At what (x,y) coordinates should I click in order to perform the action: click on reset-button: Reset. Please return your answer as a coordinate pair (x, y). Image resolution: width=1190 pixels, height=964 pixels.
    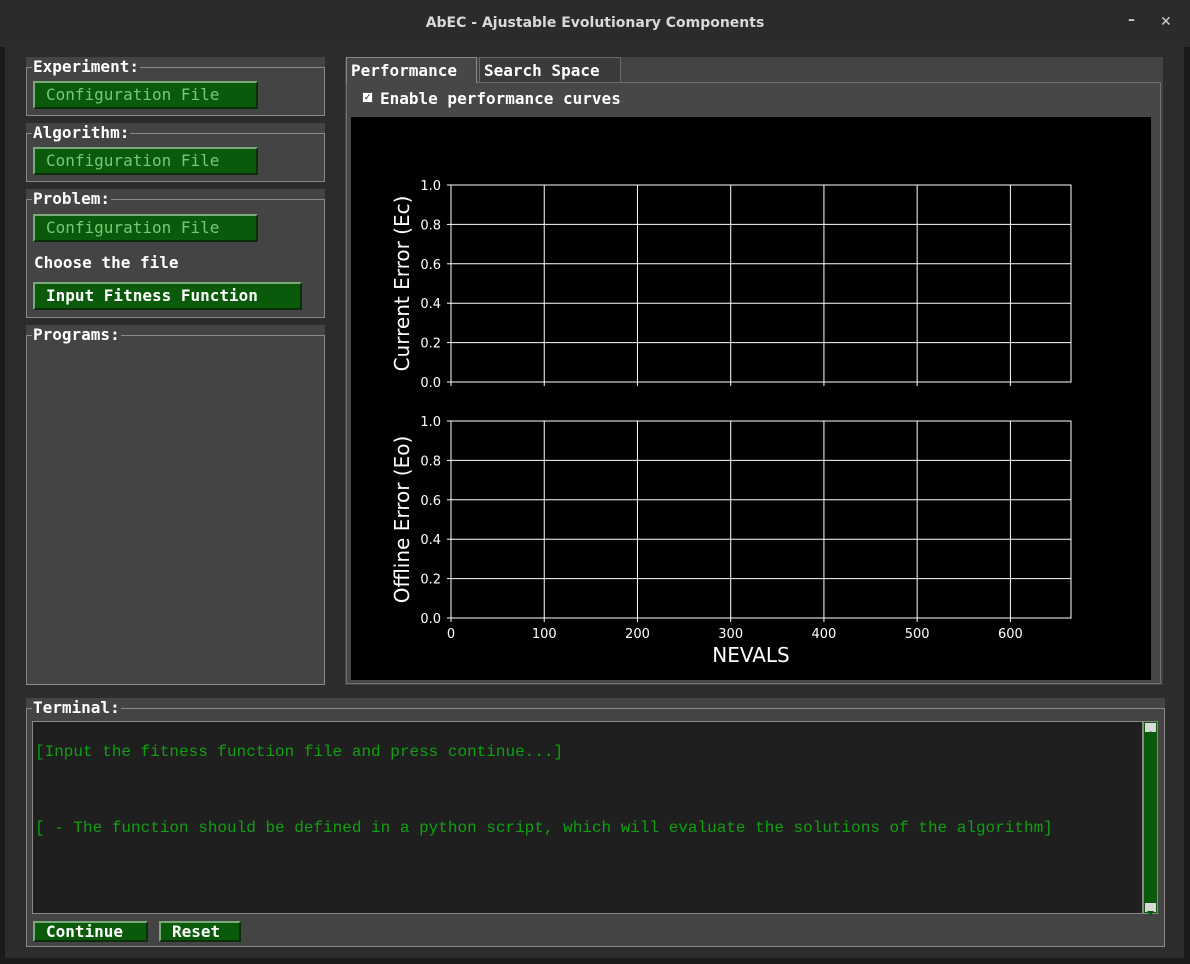
    Looking at the image, I should click on (200, 931).